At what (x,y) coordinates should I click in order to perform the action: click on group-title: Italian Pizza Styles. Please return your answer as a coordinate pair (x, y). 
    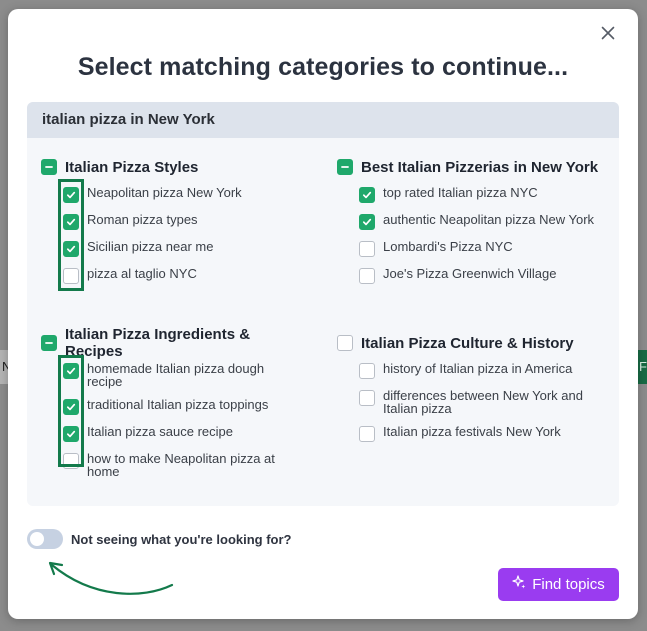
    Looking at the image, I should click on (132, 167).